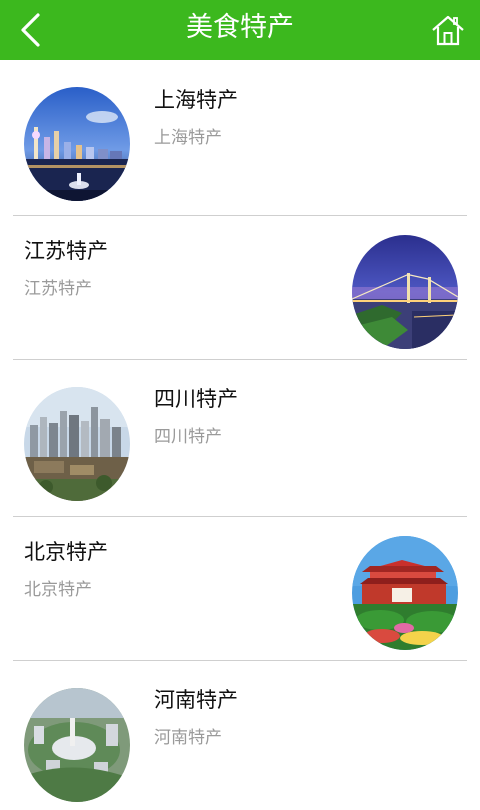 The height and width of the screenshot is (810, 480). I want to click on item-title: 上海特产, so click(196, 100).